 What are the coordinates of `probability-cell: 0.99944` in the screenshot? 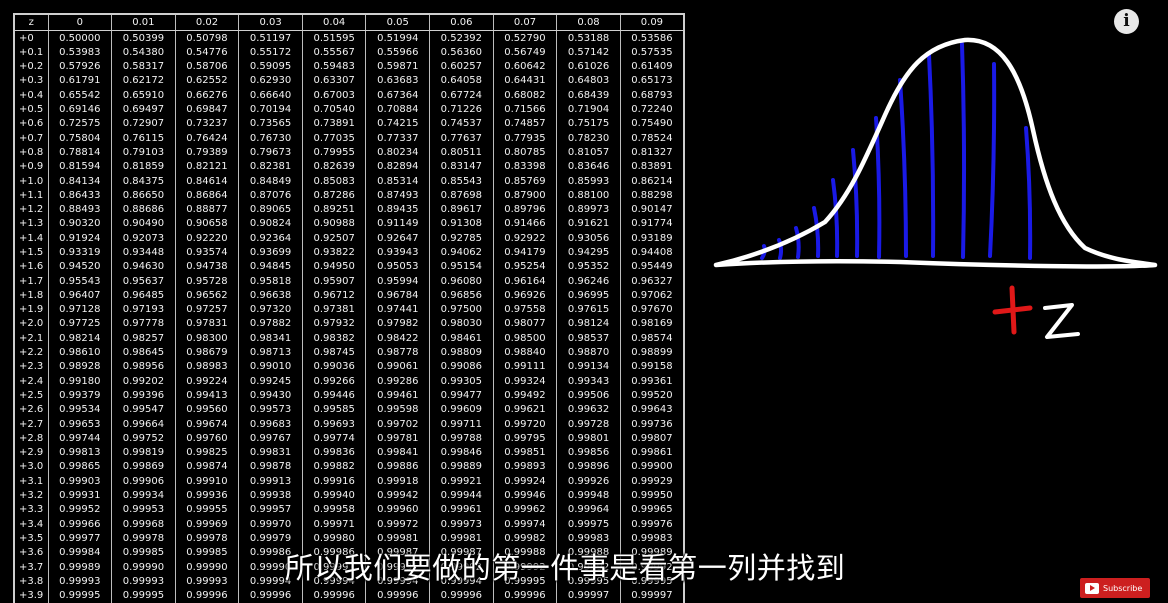 It's located at (461, 495).